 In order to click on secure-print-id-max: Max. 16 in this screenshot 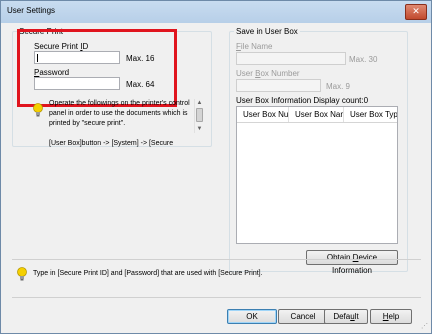, I will do `click(140, 58)`.